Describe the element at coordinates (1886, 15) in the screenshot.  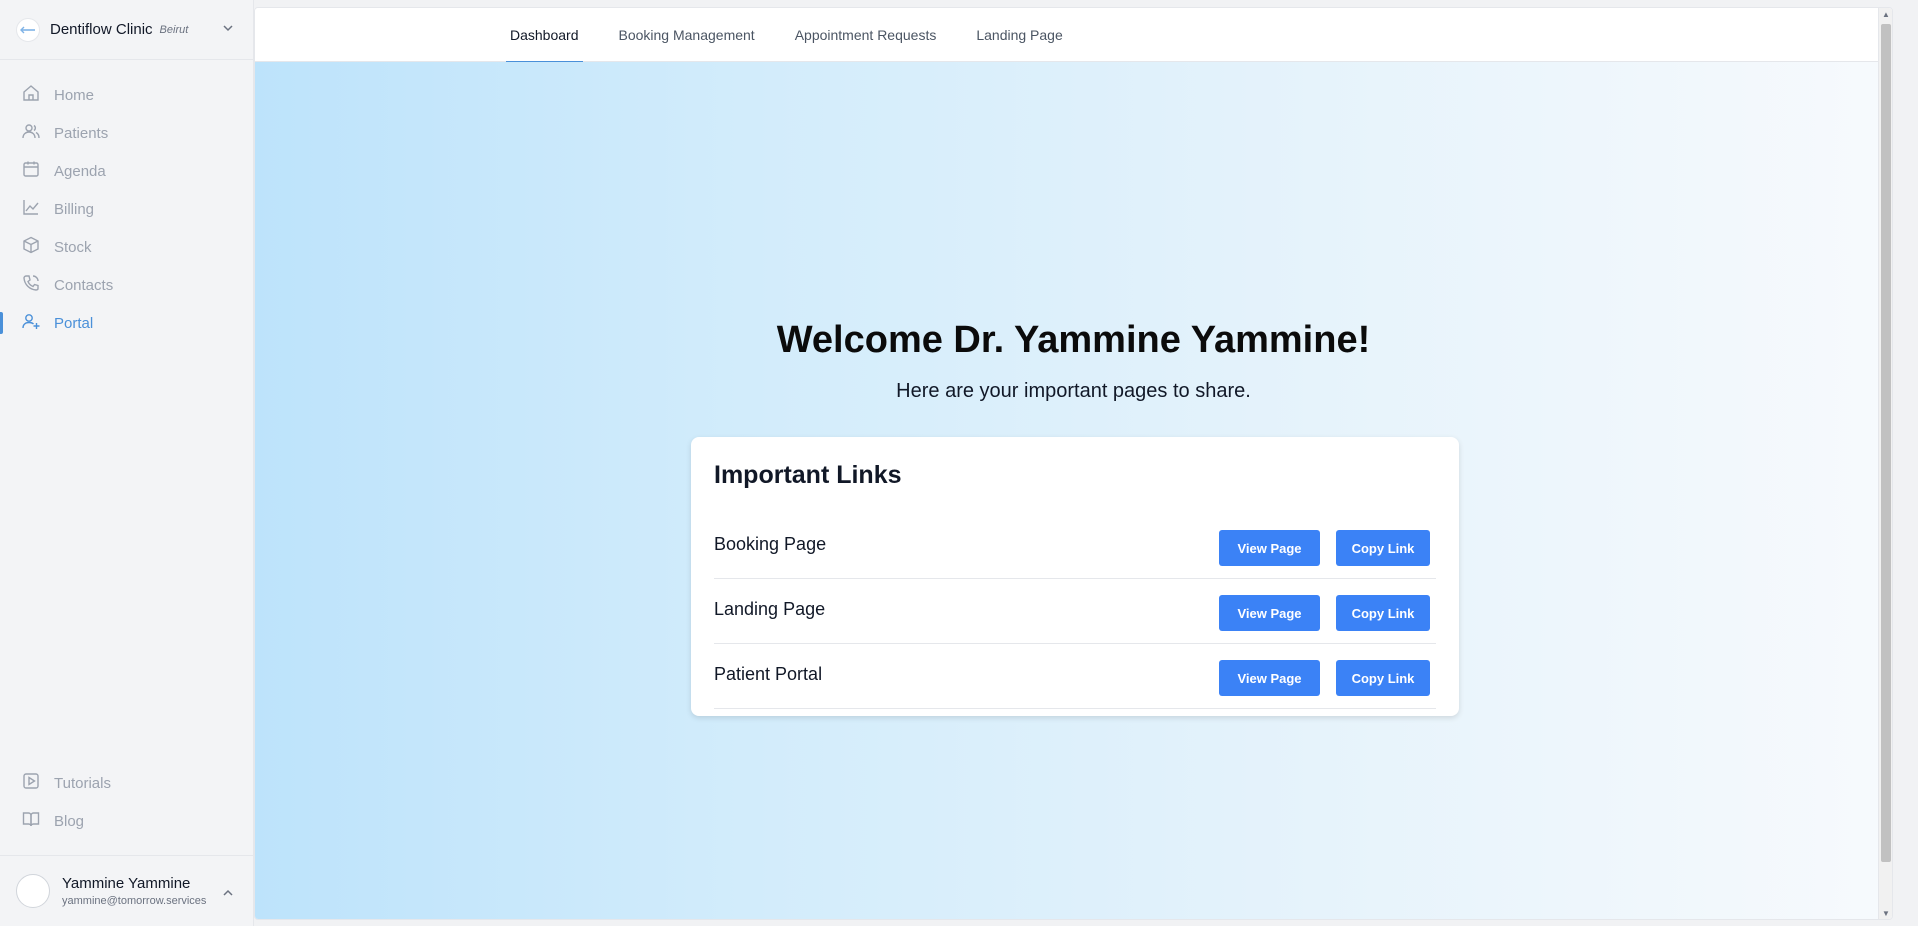
I see `scroll-up-arrow-icon: ▲` at that location.